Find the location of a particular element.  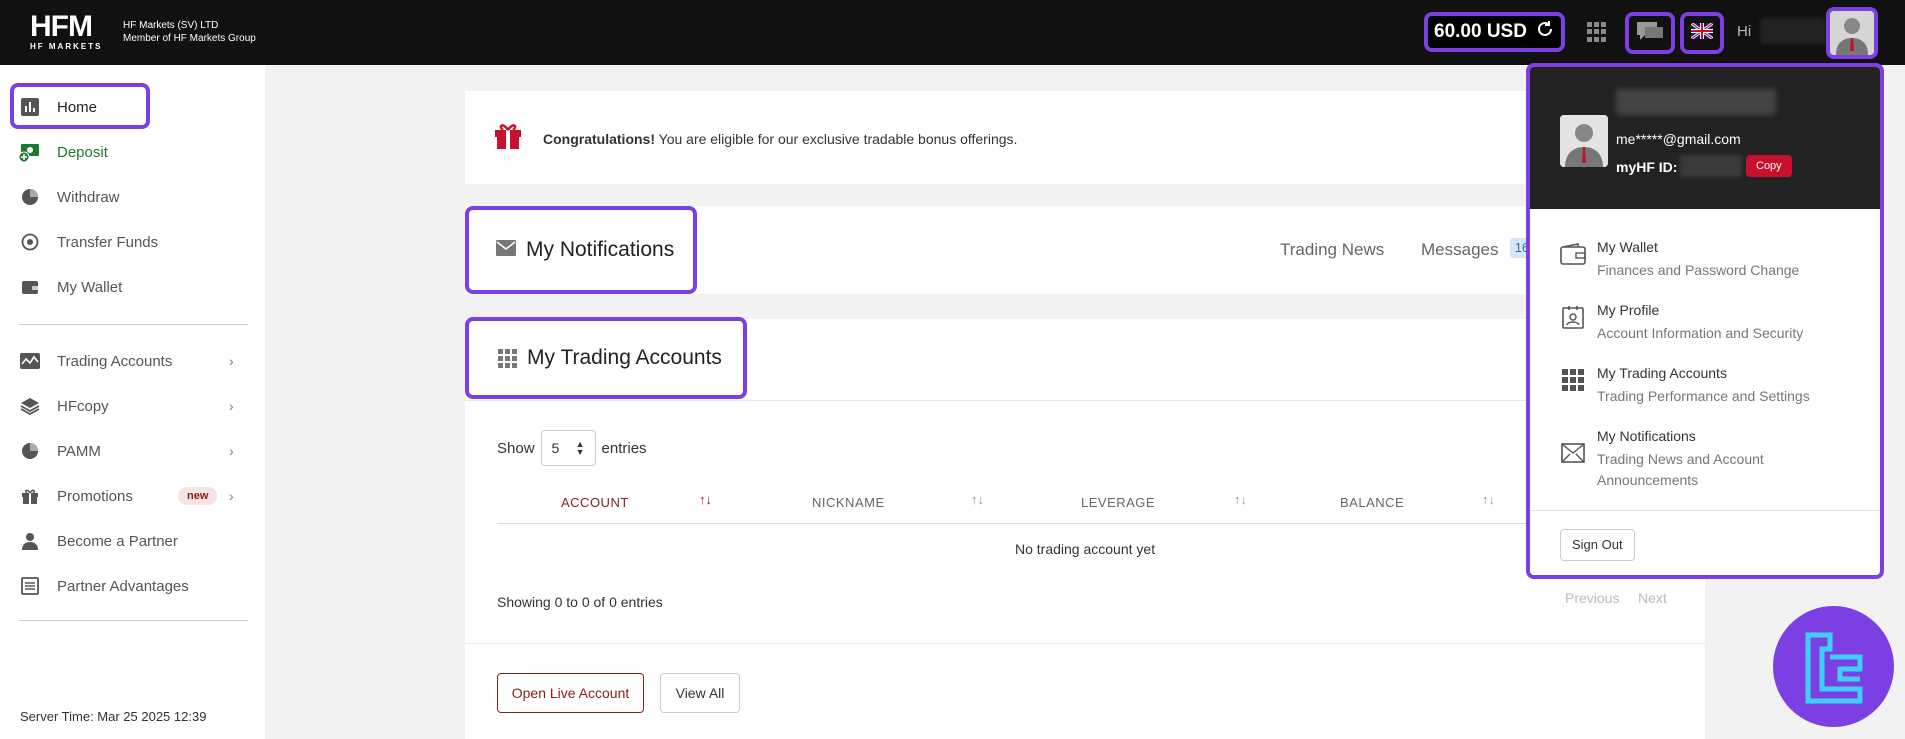

user-avatar-button is located at coordinates (1852, 33).